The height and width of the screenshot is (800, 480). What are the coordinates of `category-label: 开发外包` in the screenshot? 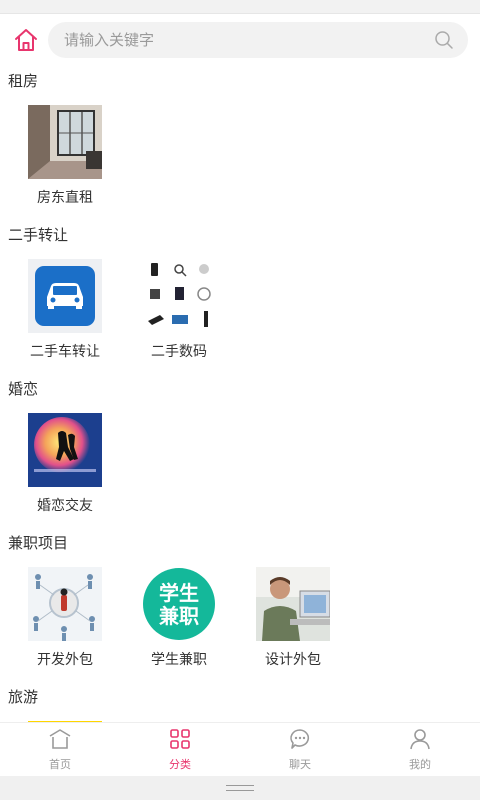 It's located at (65, 660).